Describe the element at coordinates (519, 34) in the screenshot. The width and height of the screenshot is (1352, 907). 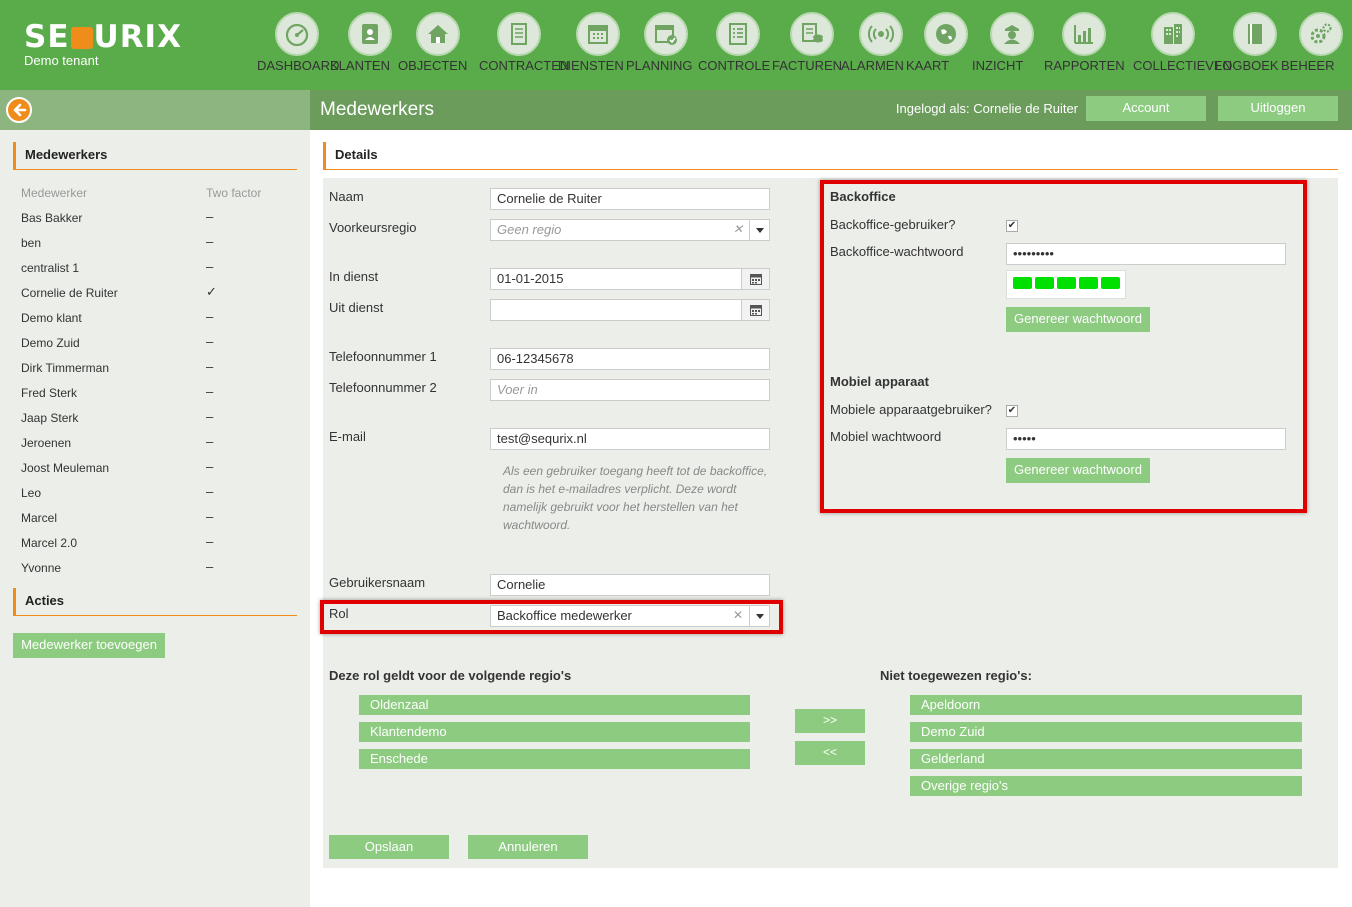
I see `document-icon` at that location.